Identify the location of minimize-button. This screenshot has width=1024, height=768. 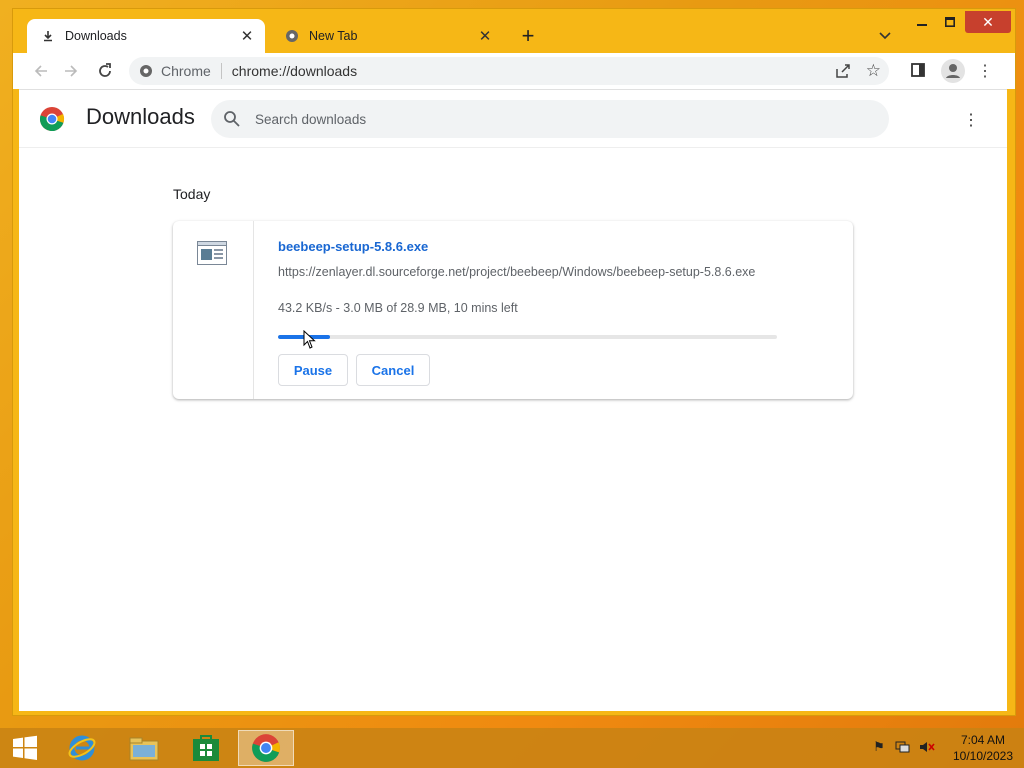
(922, 22).